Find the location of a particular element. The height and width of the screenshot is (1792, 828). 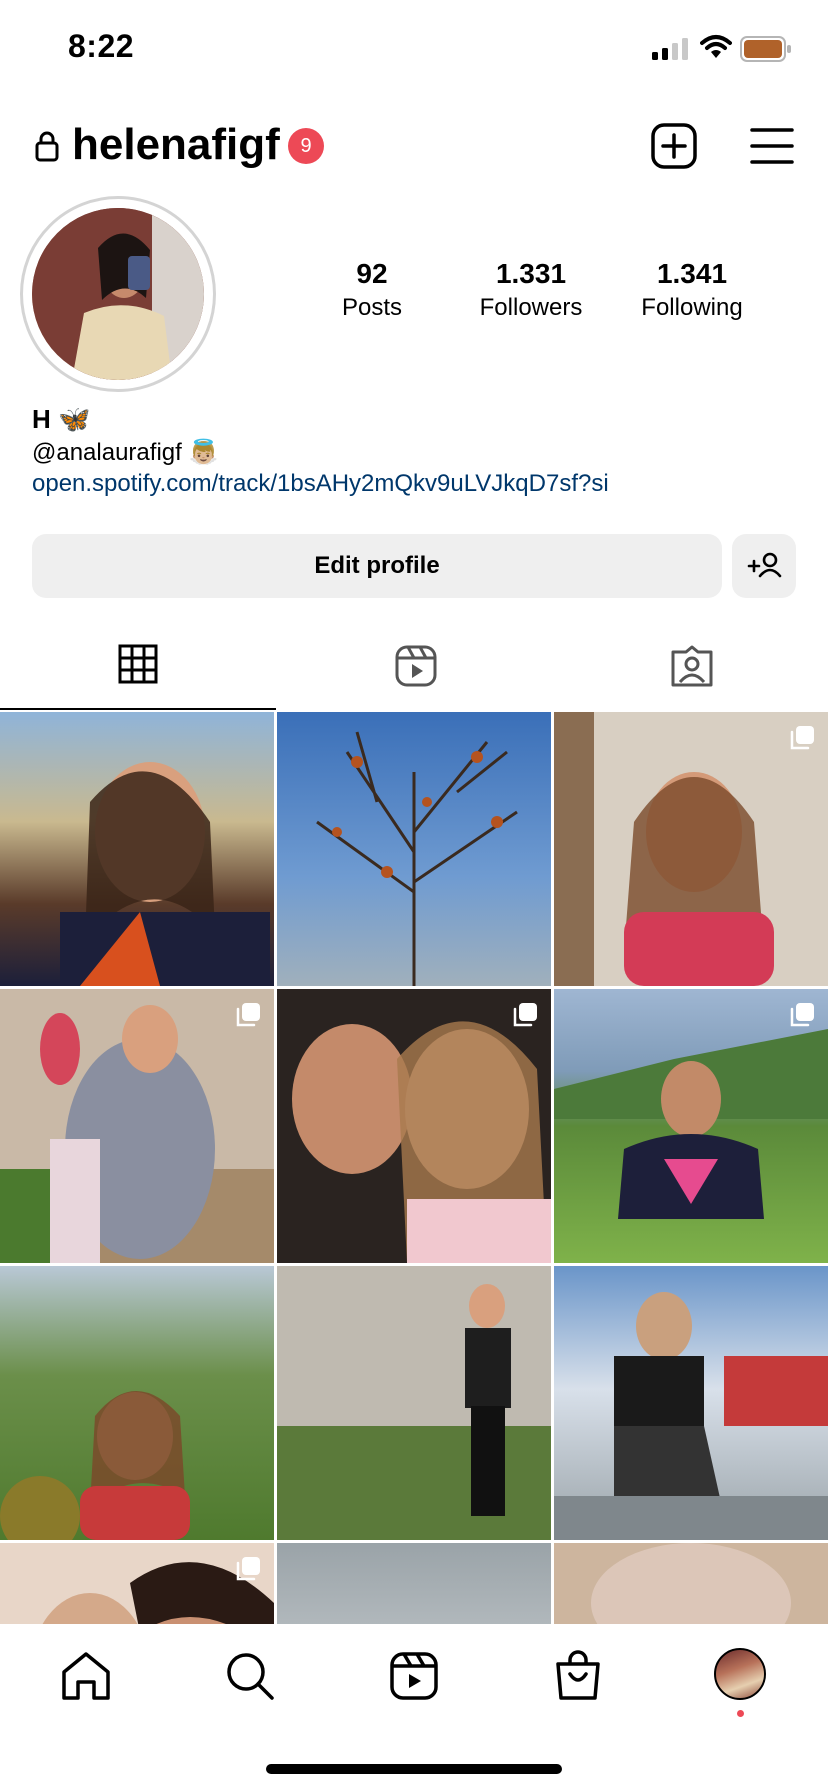

stat-following: 1.341 Following is located at coordinates (692, 290).